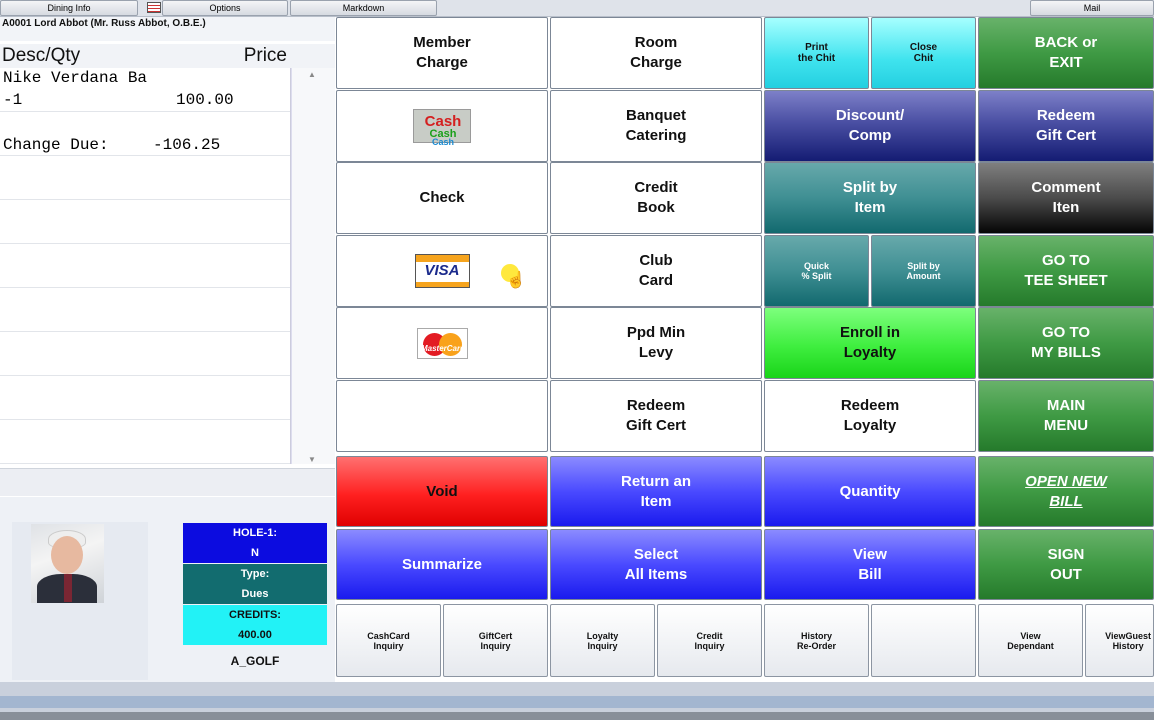 This screenshot has height=720, width=1154. I want to click on markdown-menu: Markdown, so click(363, 8).